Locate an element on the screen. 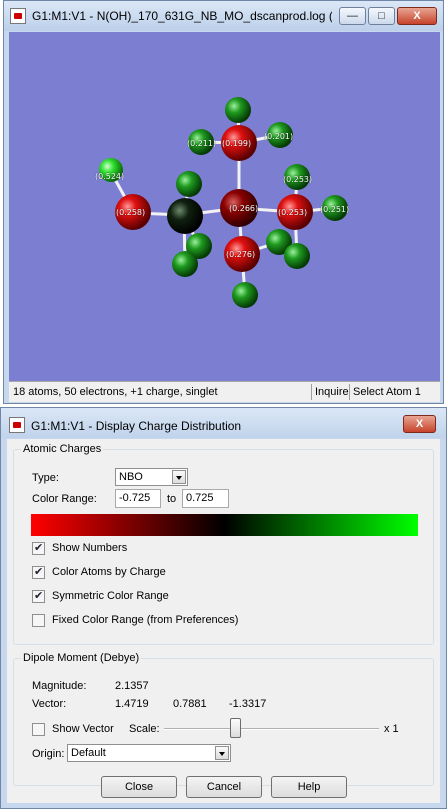 The image size is (447, 809). scale-slider-track is located at coordinates (271, 729).